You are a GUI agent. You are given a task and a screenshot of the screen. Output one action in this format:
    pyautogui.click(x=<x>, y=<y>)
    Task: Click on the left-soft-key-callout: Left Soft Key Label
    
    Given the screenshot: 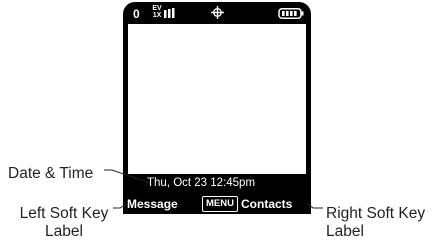 What is the action you would take?
    pyautogui.click(x=64, y=223)
    